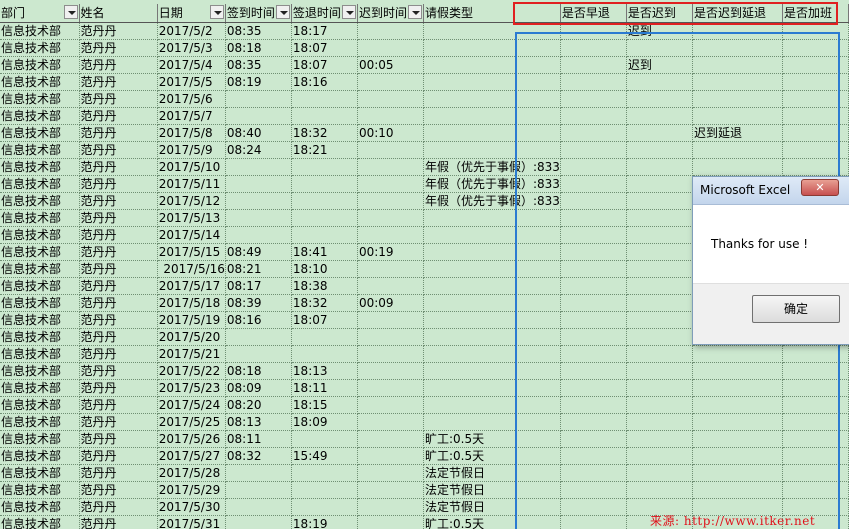 Image resolution: width=849 pixels, height=529 pixels. I want to click on cell-checkin: 08:49, so click(258, 252).